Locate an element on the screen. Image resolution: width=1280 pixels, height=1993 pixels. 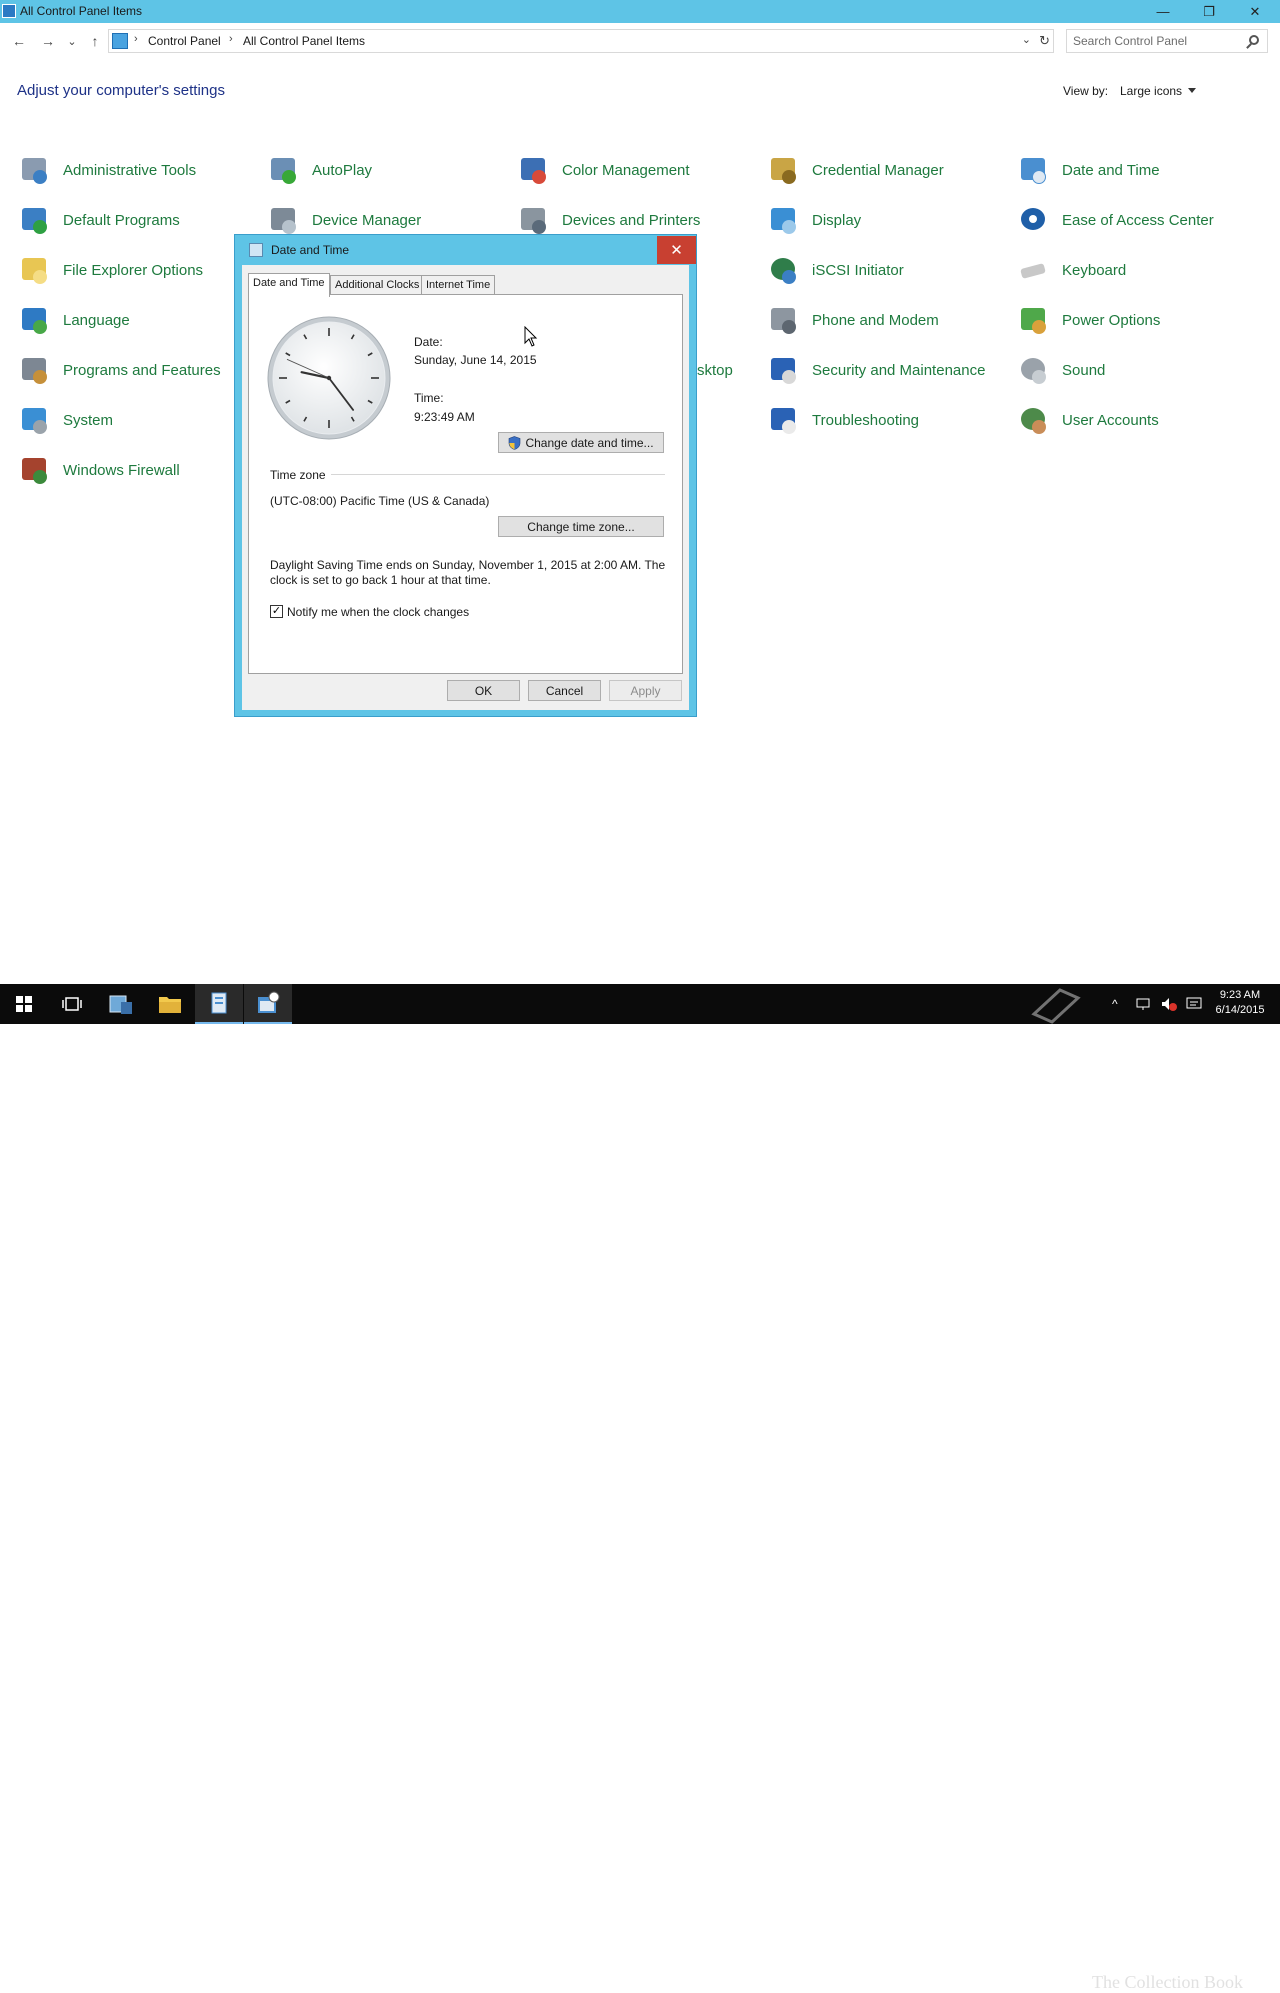
system-clock-date: 6/14/2015 is located at coordinates (1240, 1010).